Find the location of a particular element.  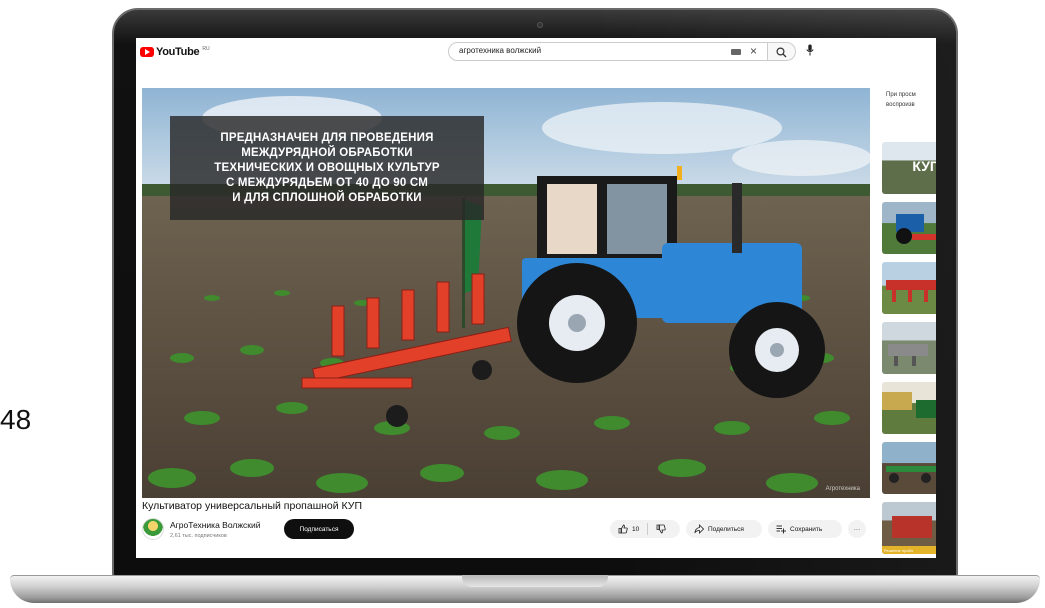

video-watermark: Агротехника is located at coordinates (842, 489).